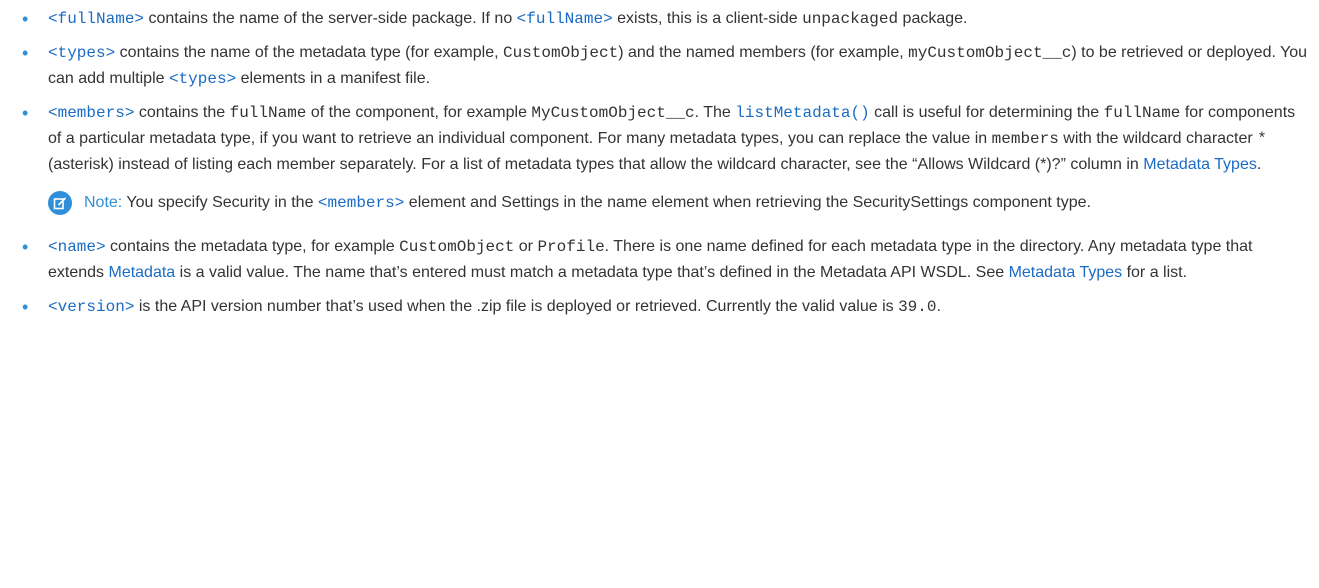 The height and width of the screenshot is (588, 1319). Describe the element at coordinates (103, 202) in the screenshot. I see `note-label: Note:` at that location.